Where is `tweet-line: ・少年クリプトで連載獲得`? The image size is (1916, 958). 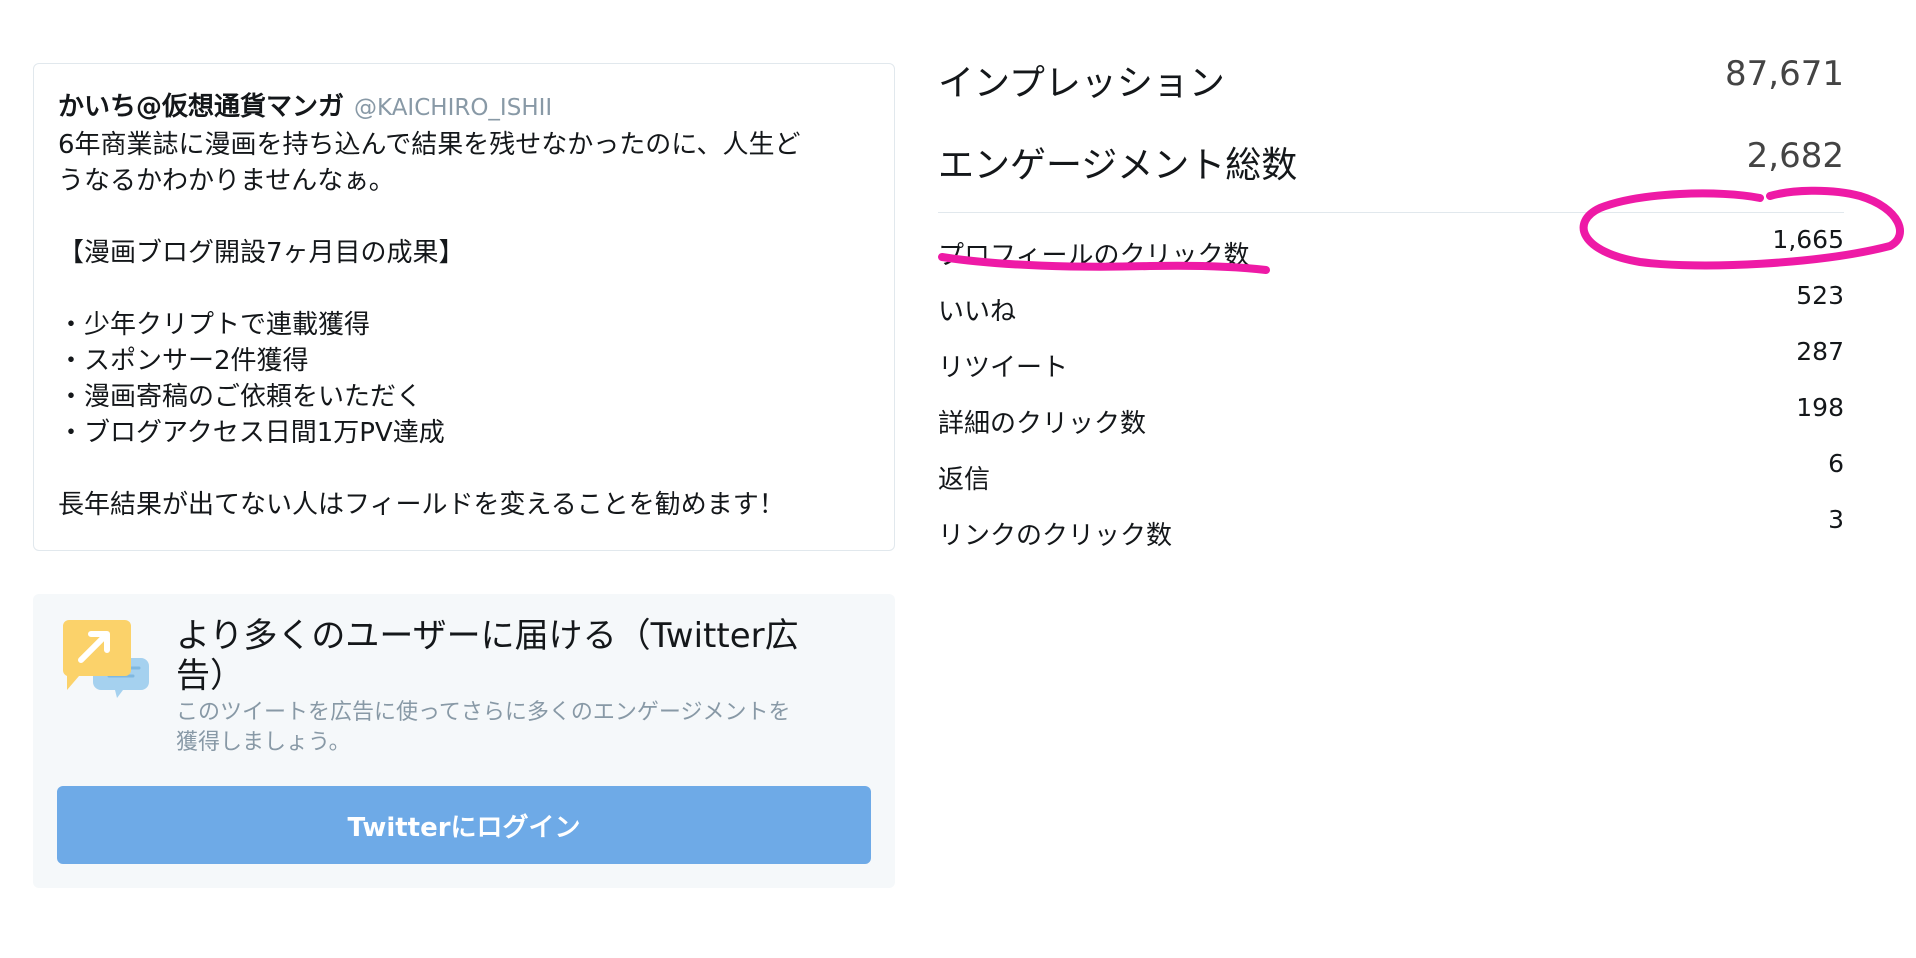 tweet-line: ・少年クリプトで連載獲得 is located at coordinates (214, 325).